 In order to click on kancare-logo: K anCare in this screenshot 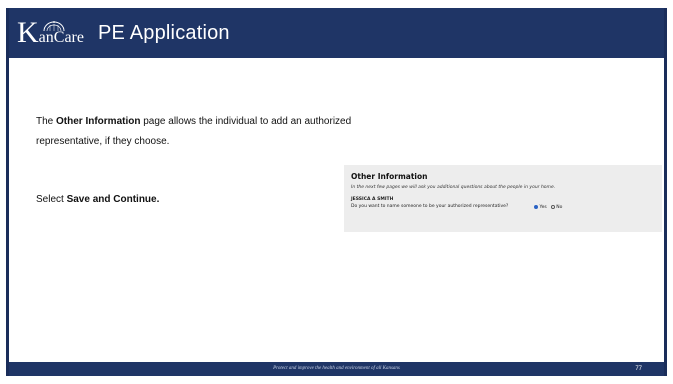, I will do `click(50, 33)`.